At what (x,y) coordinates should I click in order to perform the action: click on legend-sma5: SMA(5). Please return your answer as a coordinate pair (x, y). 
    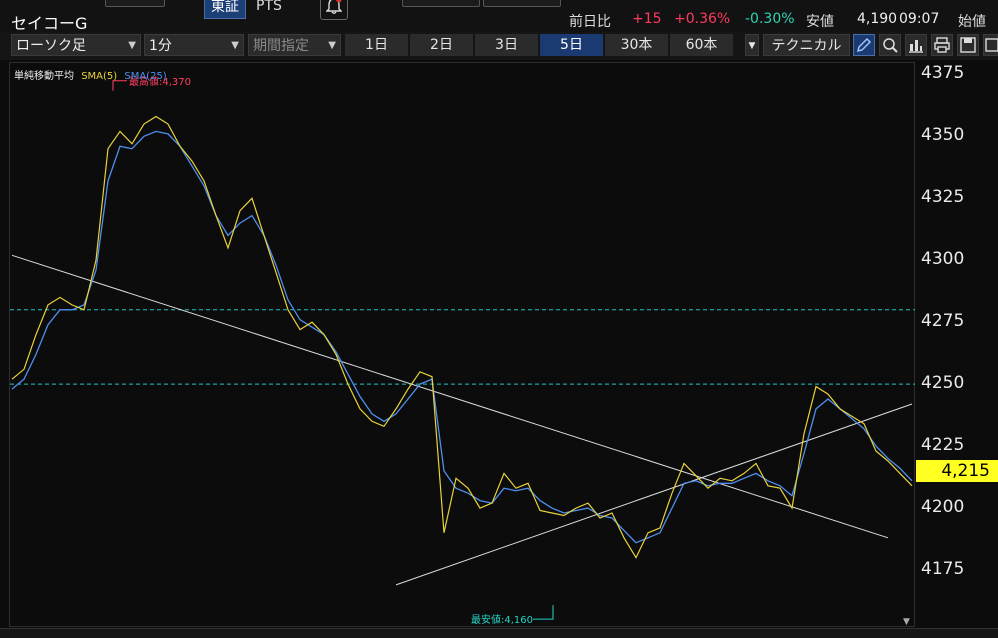
    Looking at the image, I should click on (99, 76).